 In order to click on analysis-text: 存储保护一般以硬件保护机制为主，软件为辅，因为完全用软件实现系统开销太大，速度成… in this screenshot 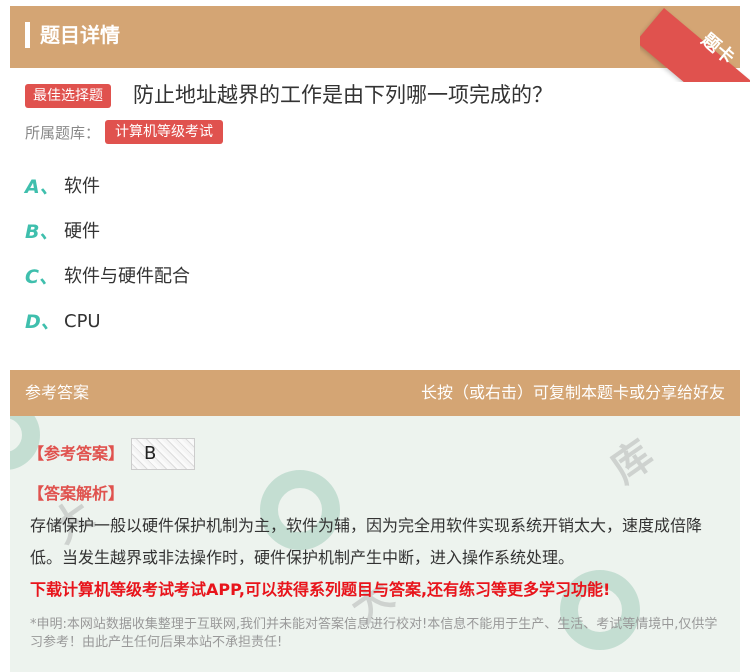, I will do `click(366, 541)`.